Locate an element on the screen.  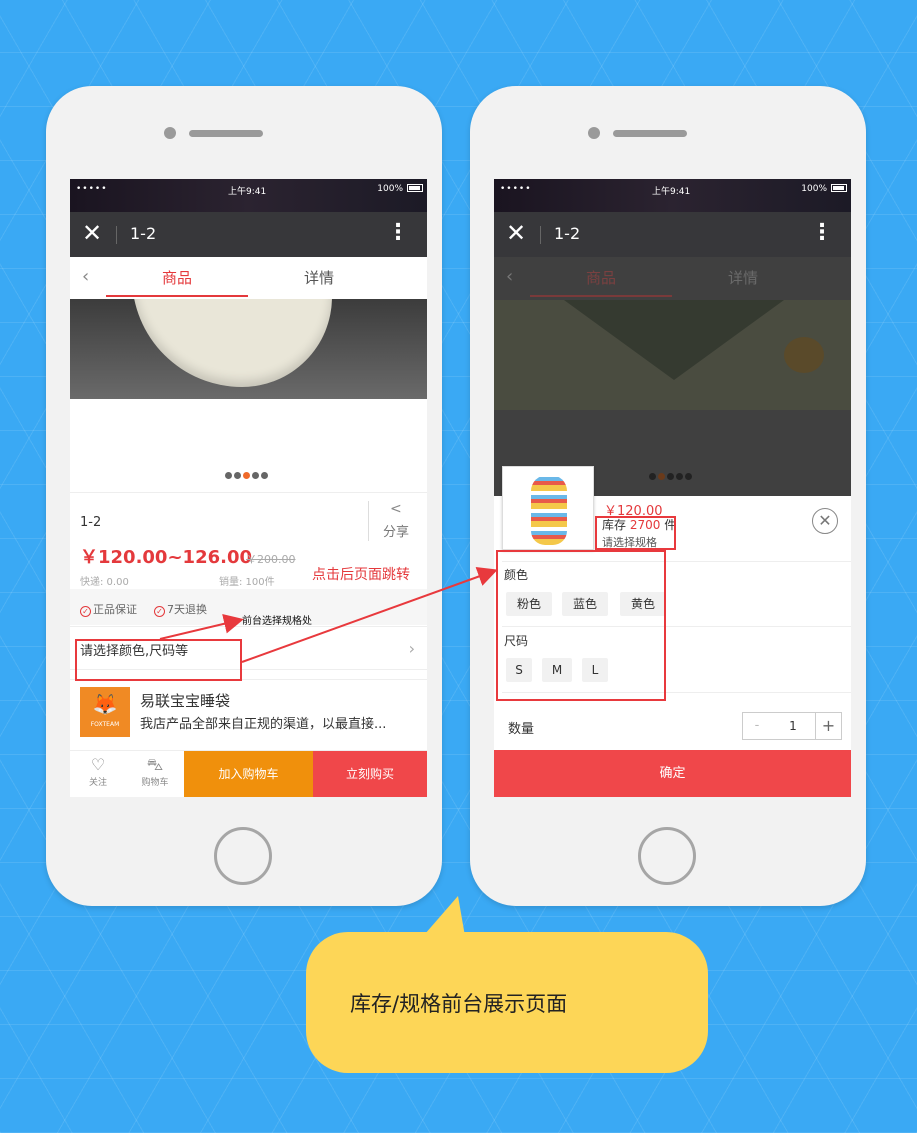
guarantee-label: 正品保证 is located at coordinates (115, 609).